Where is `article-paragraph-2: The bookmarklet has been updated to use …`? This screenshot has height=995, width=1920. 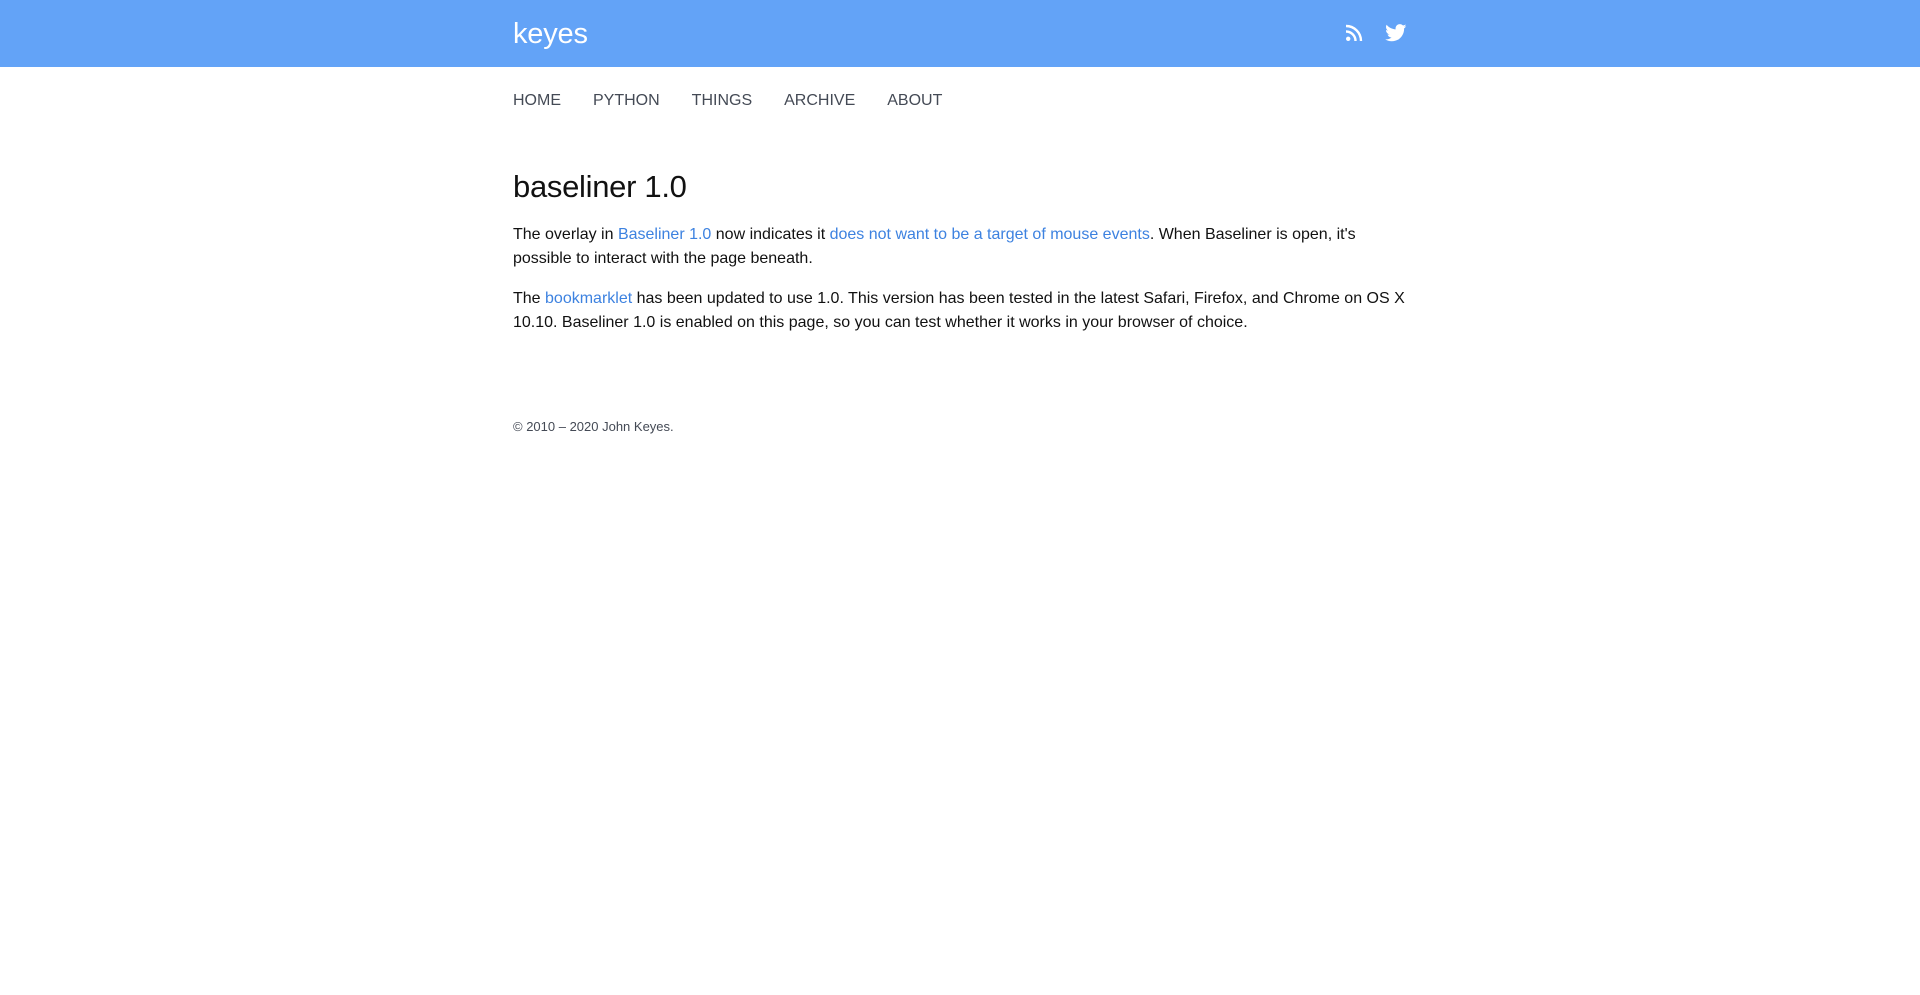
article-paragraph-2: The bookmarklet has been updated to use … is located at coordinates (960, 311).